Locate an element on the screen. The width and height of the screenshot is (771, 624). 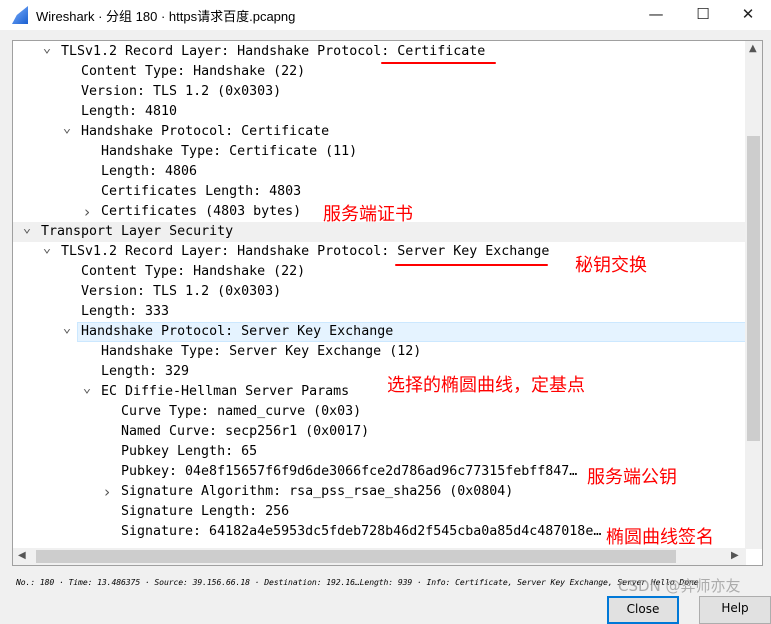
tree-row-label: Handshake Protocol: Certificate is located at coordinates (205, 131).